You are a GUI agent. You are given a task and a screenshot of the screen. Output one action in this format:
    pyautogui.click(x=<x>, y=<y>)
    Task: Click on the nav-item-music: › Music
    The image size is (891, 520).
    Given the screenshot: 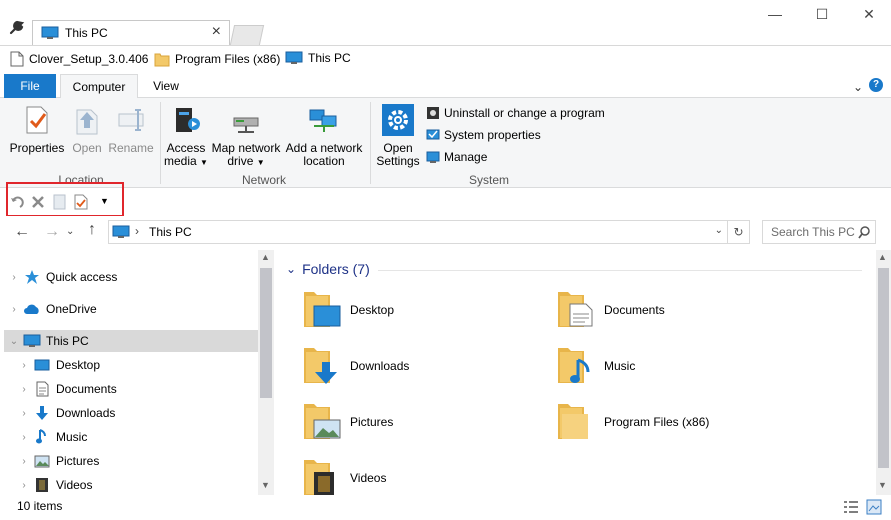 What is the action you would take?
    pyautogui.click(x=129, y=437)
    